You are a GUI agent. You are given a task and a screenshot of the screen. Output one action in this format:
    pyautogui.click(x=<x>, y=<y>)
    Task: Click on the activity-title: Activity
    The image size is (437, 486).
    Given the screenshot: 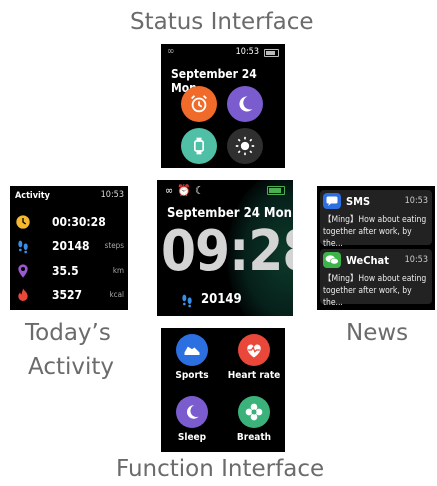 What is the action you would take?
    pyautogui.click(x=32, y=196)
    